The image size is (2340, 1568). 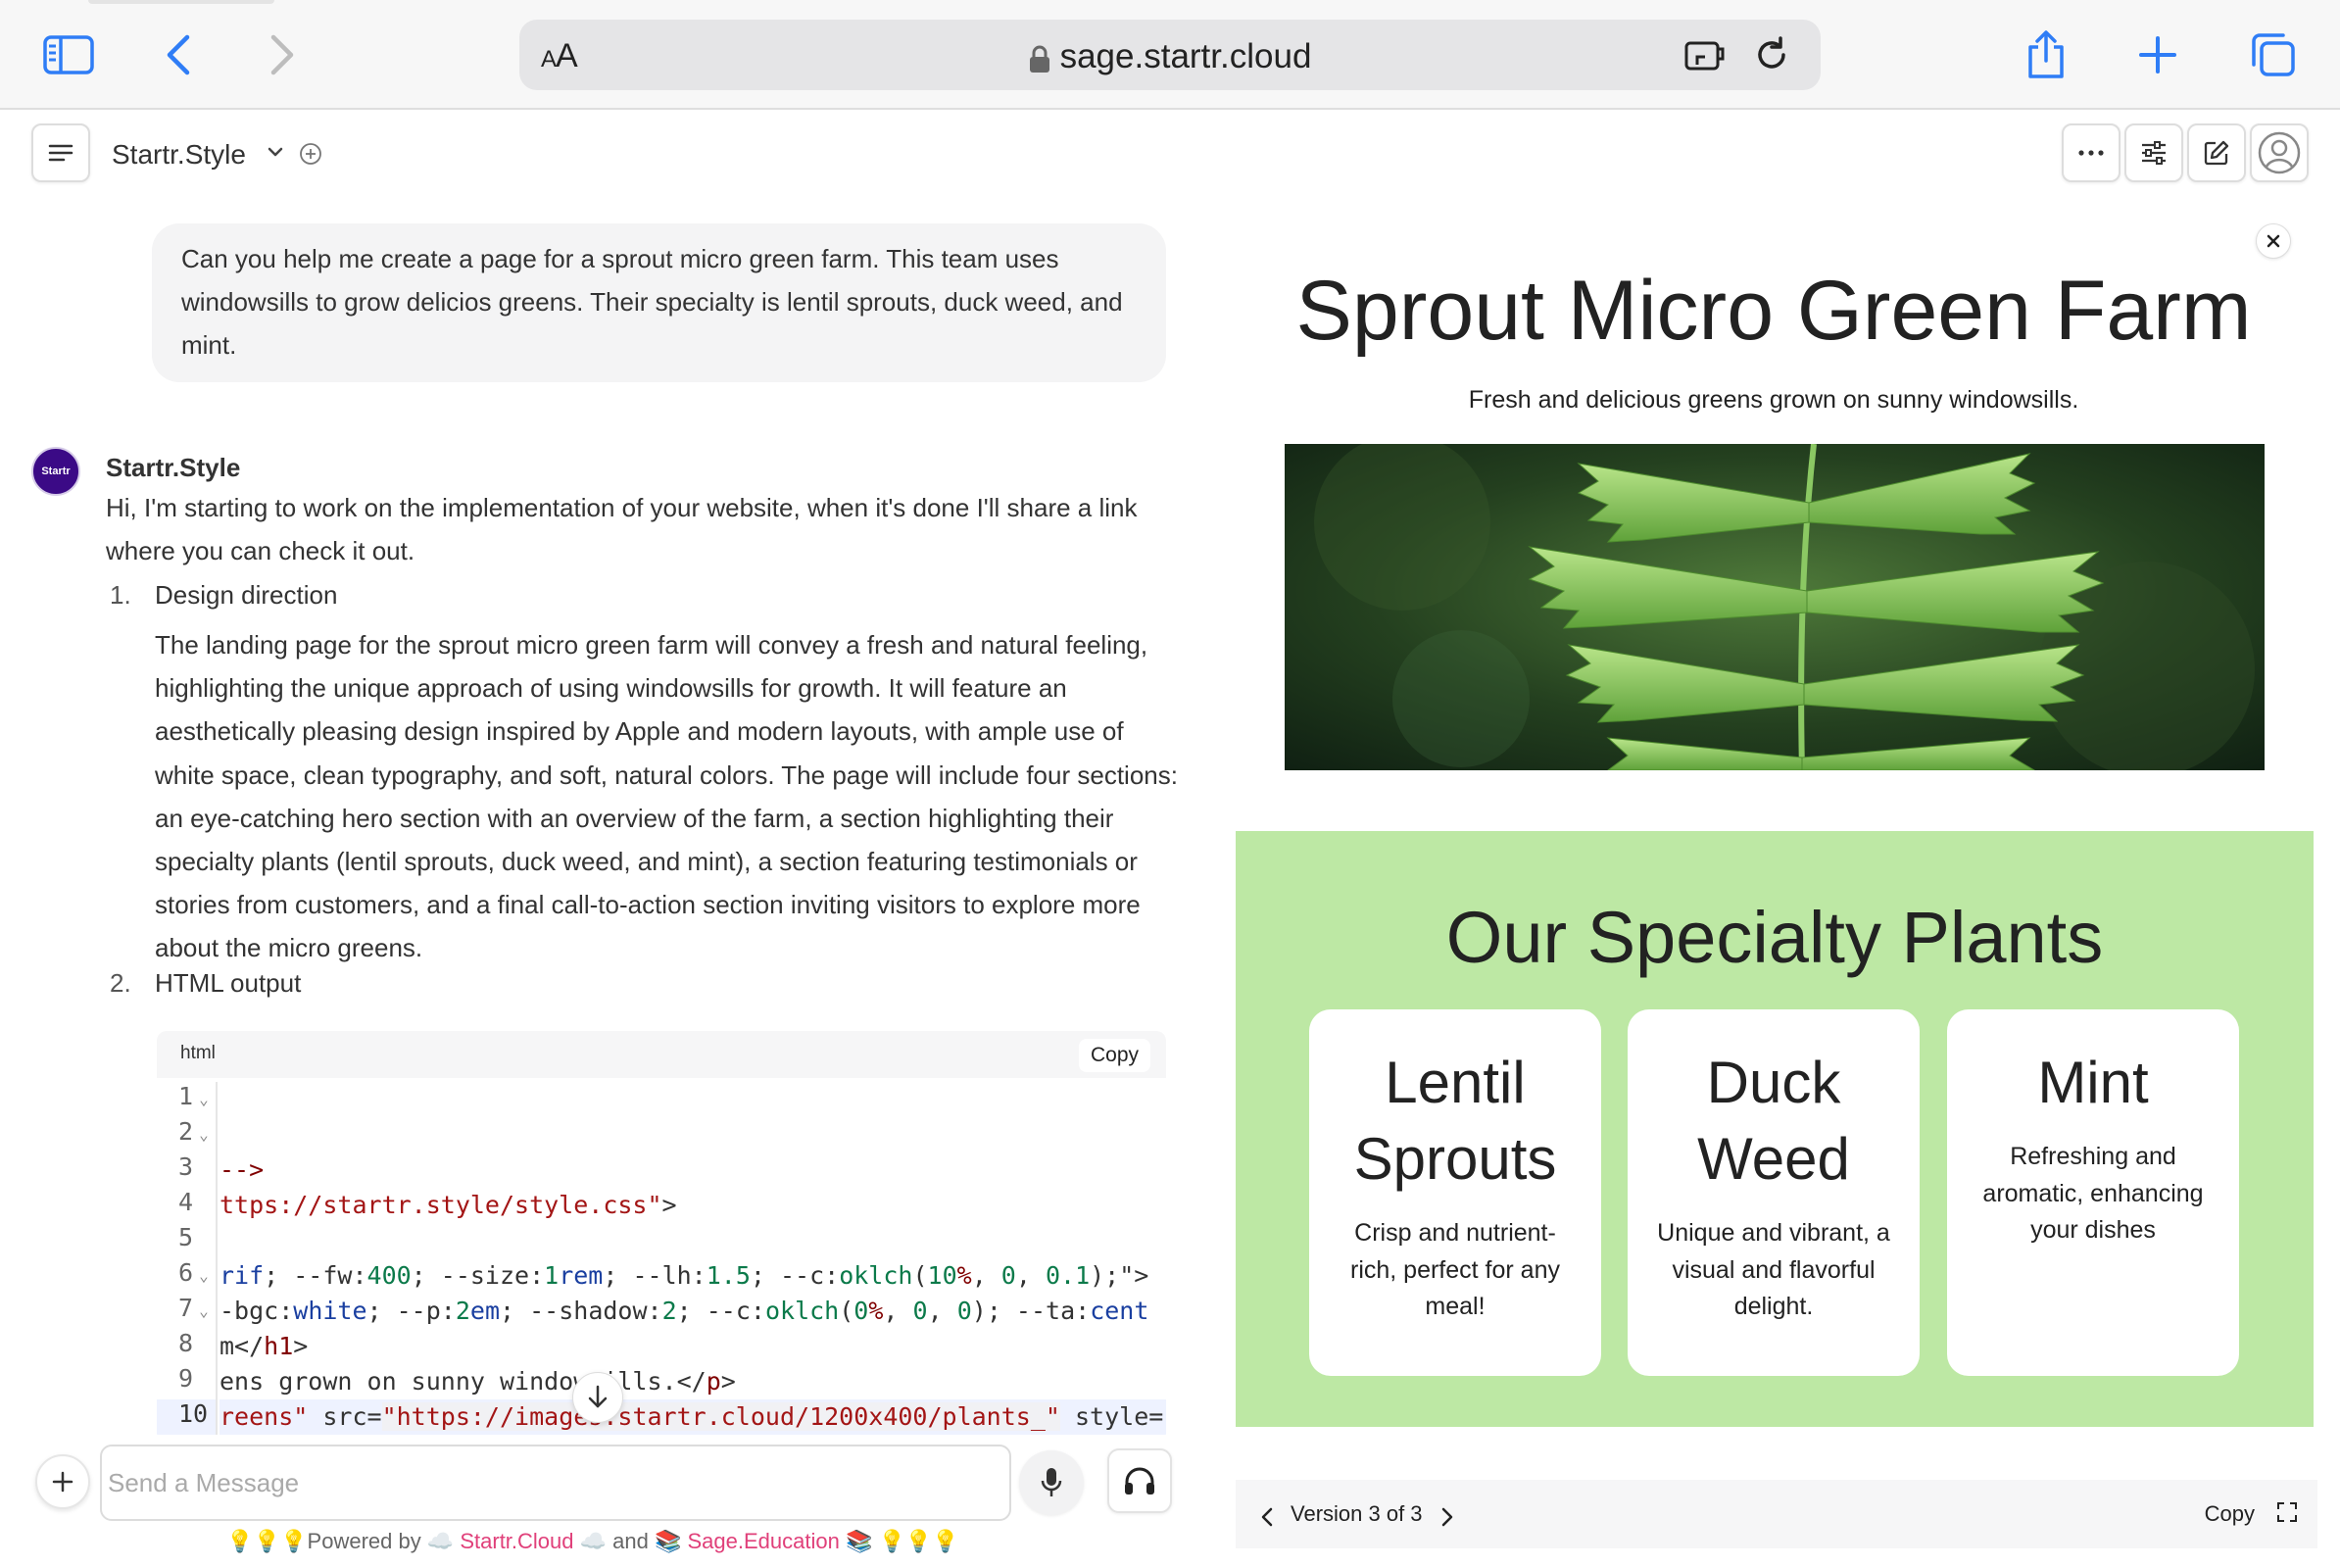 I want to click on fullscreen-icon, so click(x=2287, y=1512).